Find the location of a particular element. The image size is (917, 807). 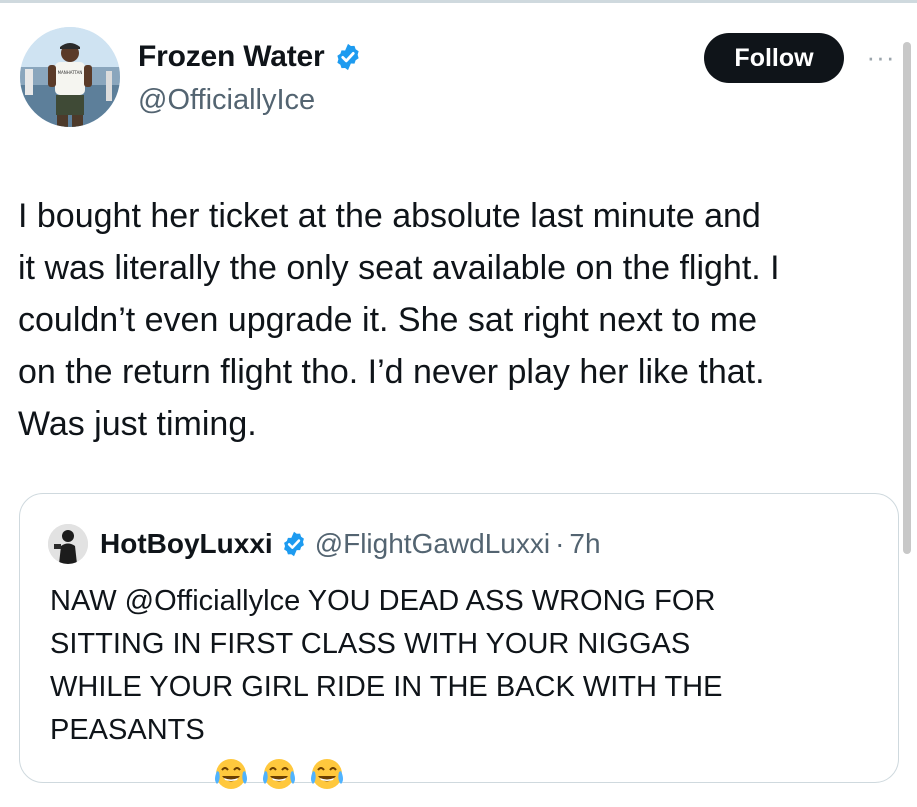

follow-button: Follow is located at coordinates (774, 58).